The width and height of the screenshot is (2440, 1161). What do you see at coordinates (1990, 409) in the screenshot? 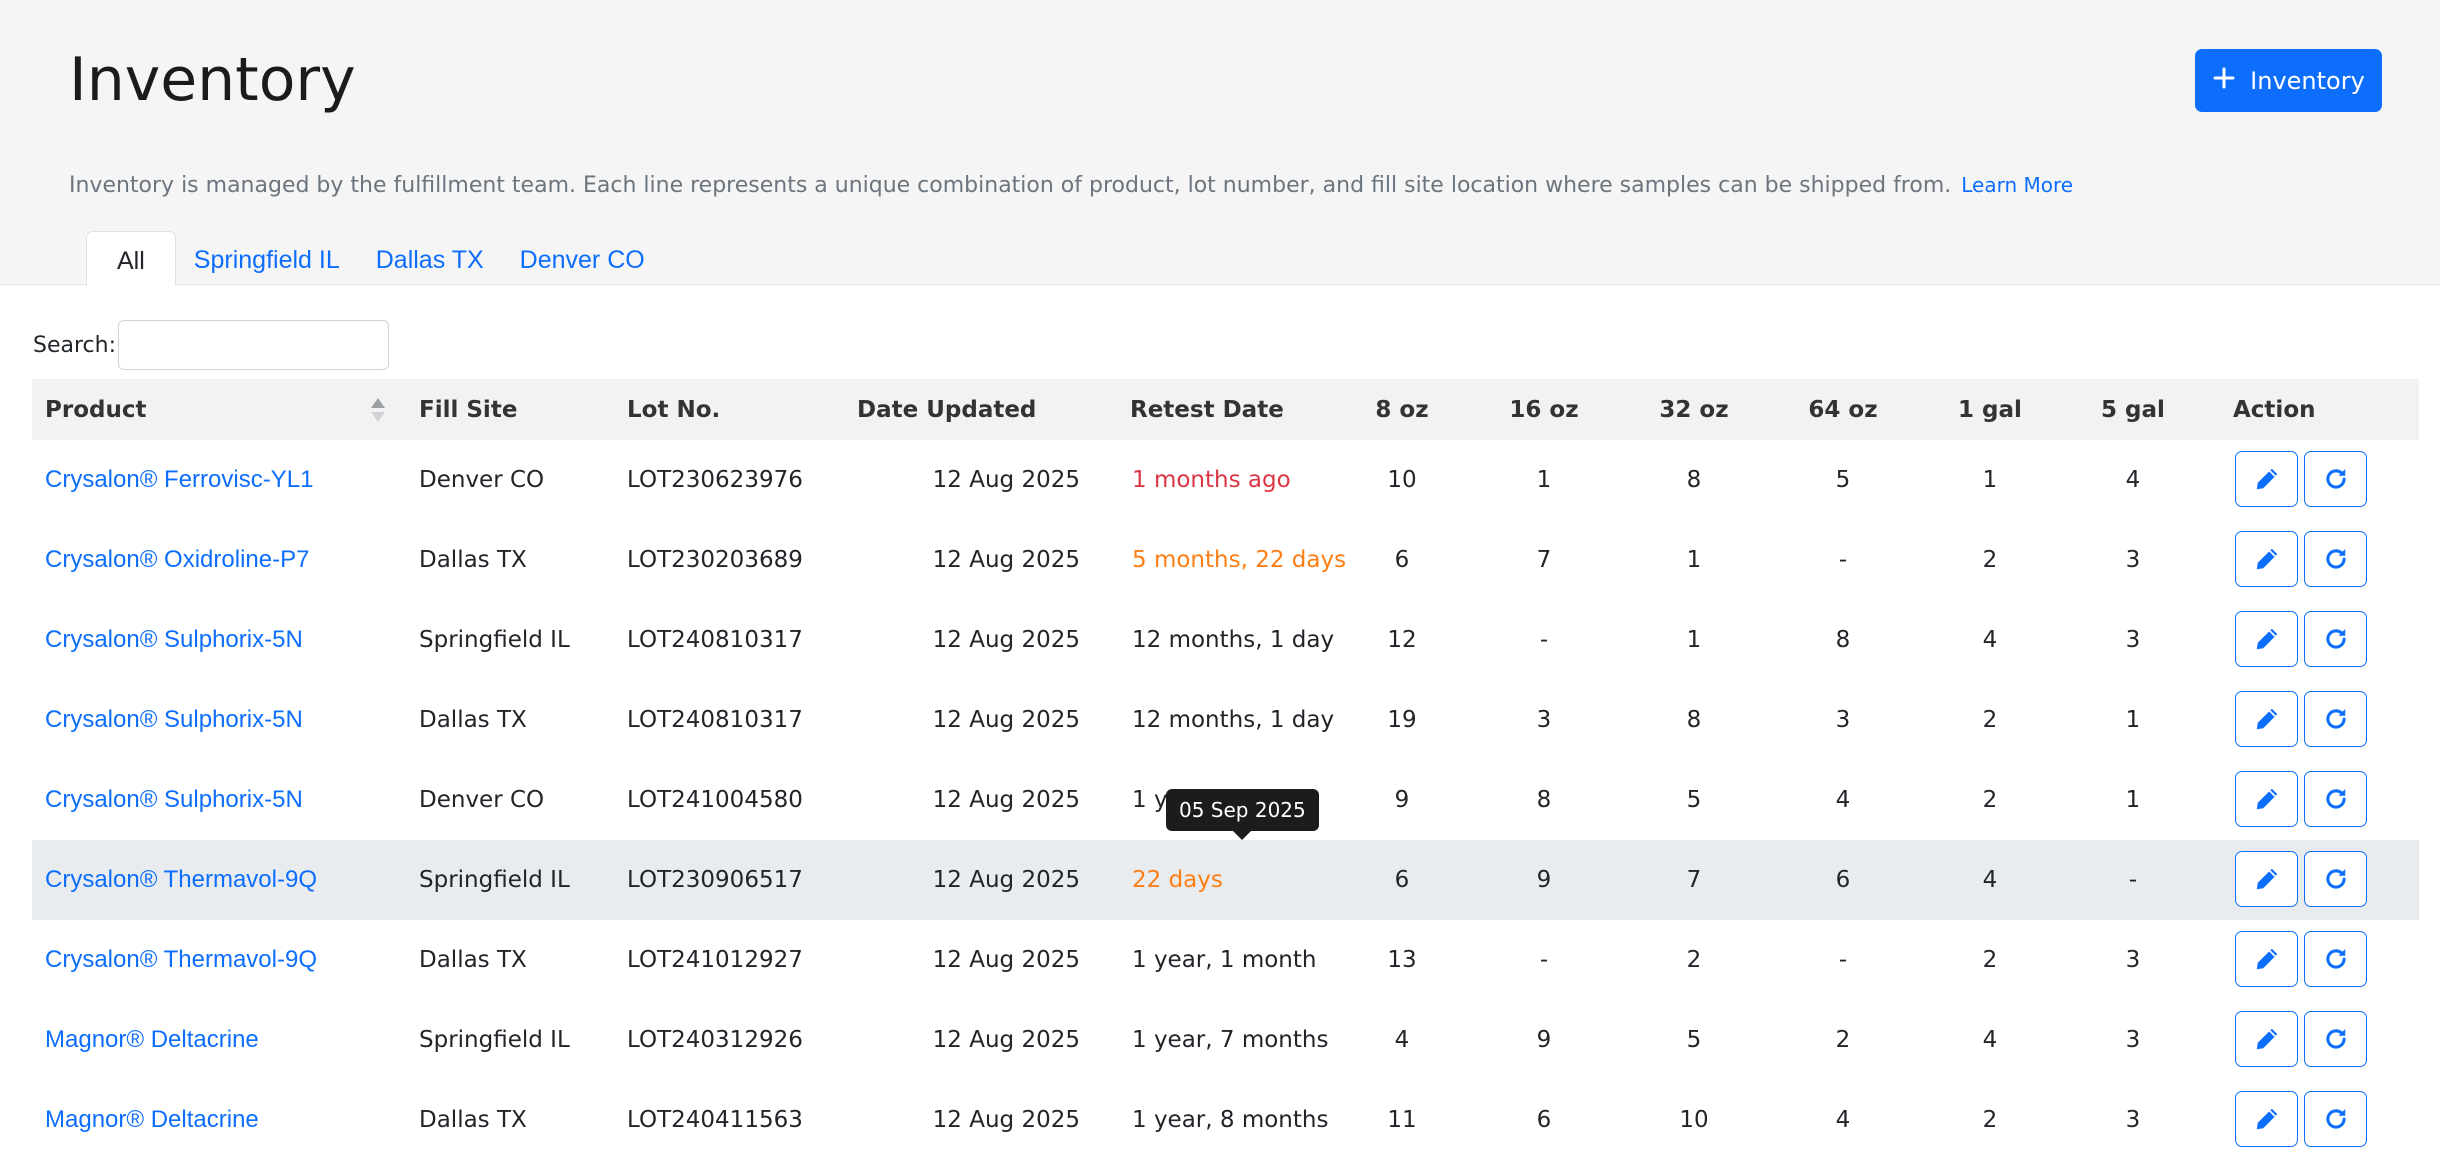
I see `column-header-1-gal: 1 gal` at bounding box center [1990, 409].